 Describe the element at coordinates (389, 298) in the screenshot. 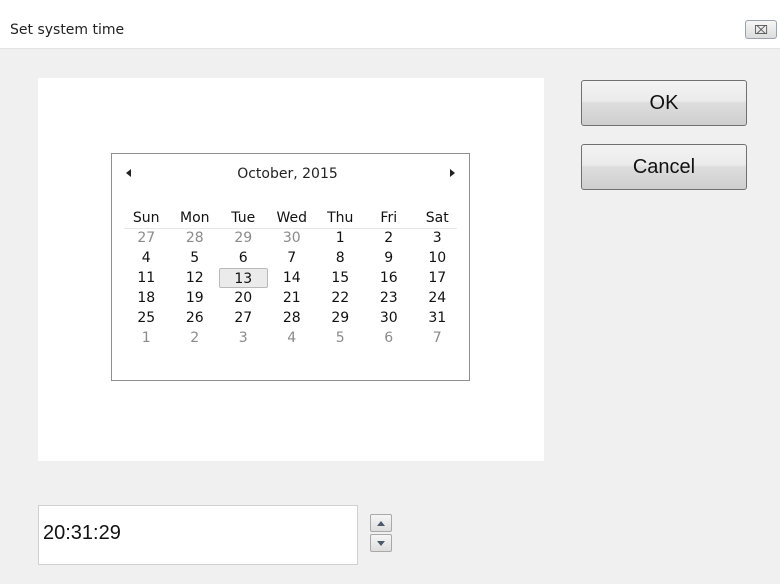

I see `calendar-day: 23` at that location.